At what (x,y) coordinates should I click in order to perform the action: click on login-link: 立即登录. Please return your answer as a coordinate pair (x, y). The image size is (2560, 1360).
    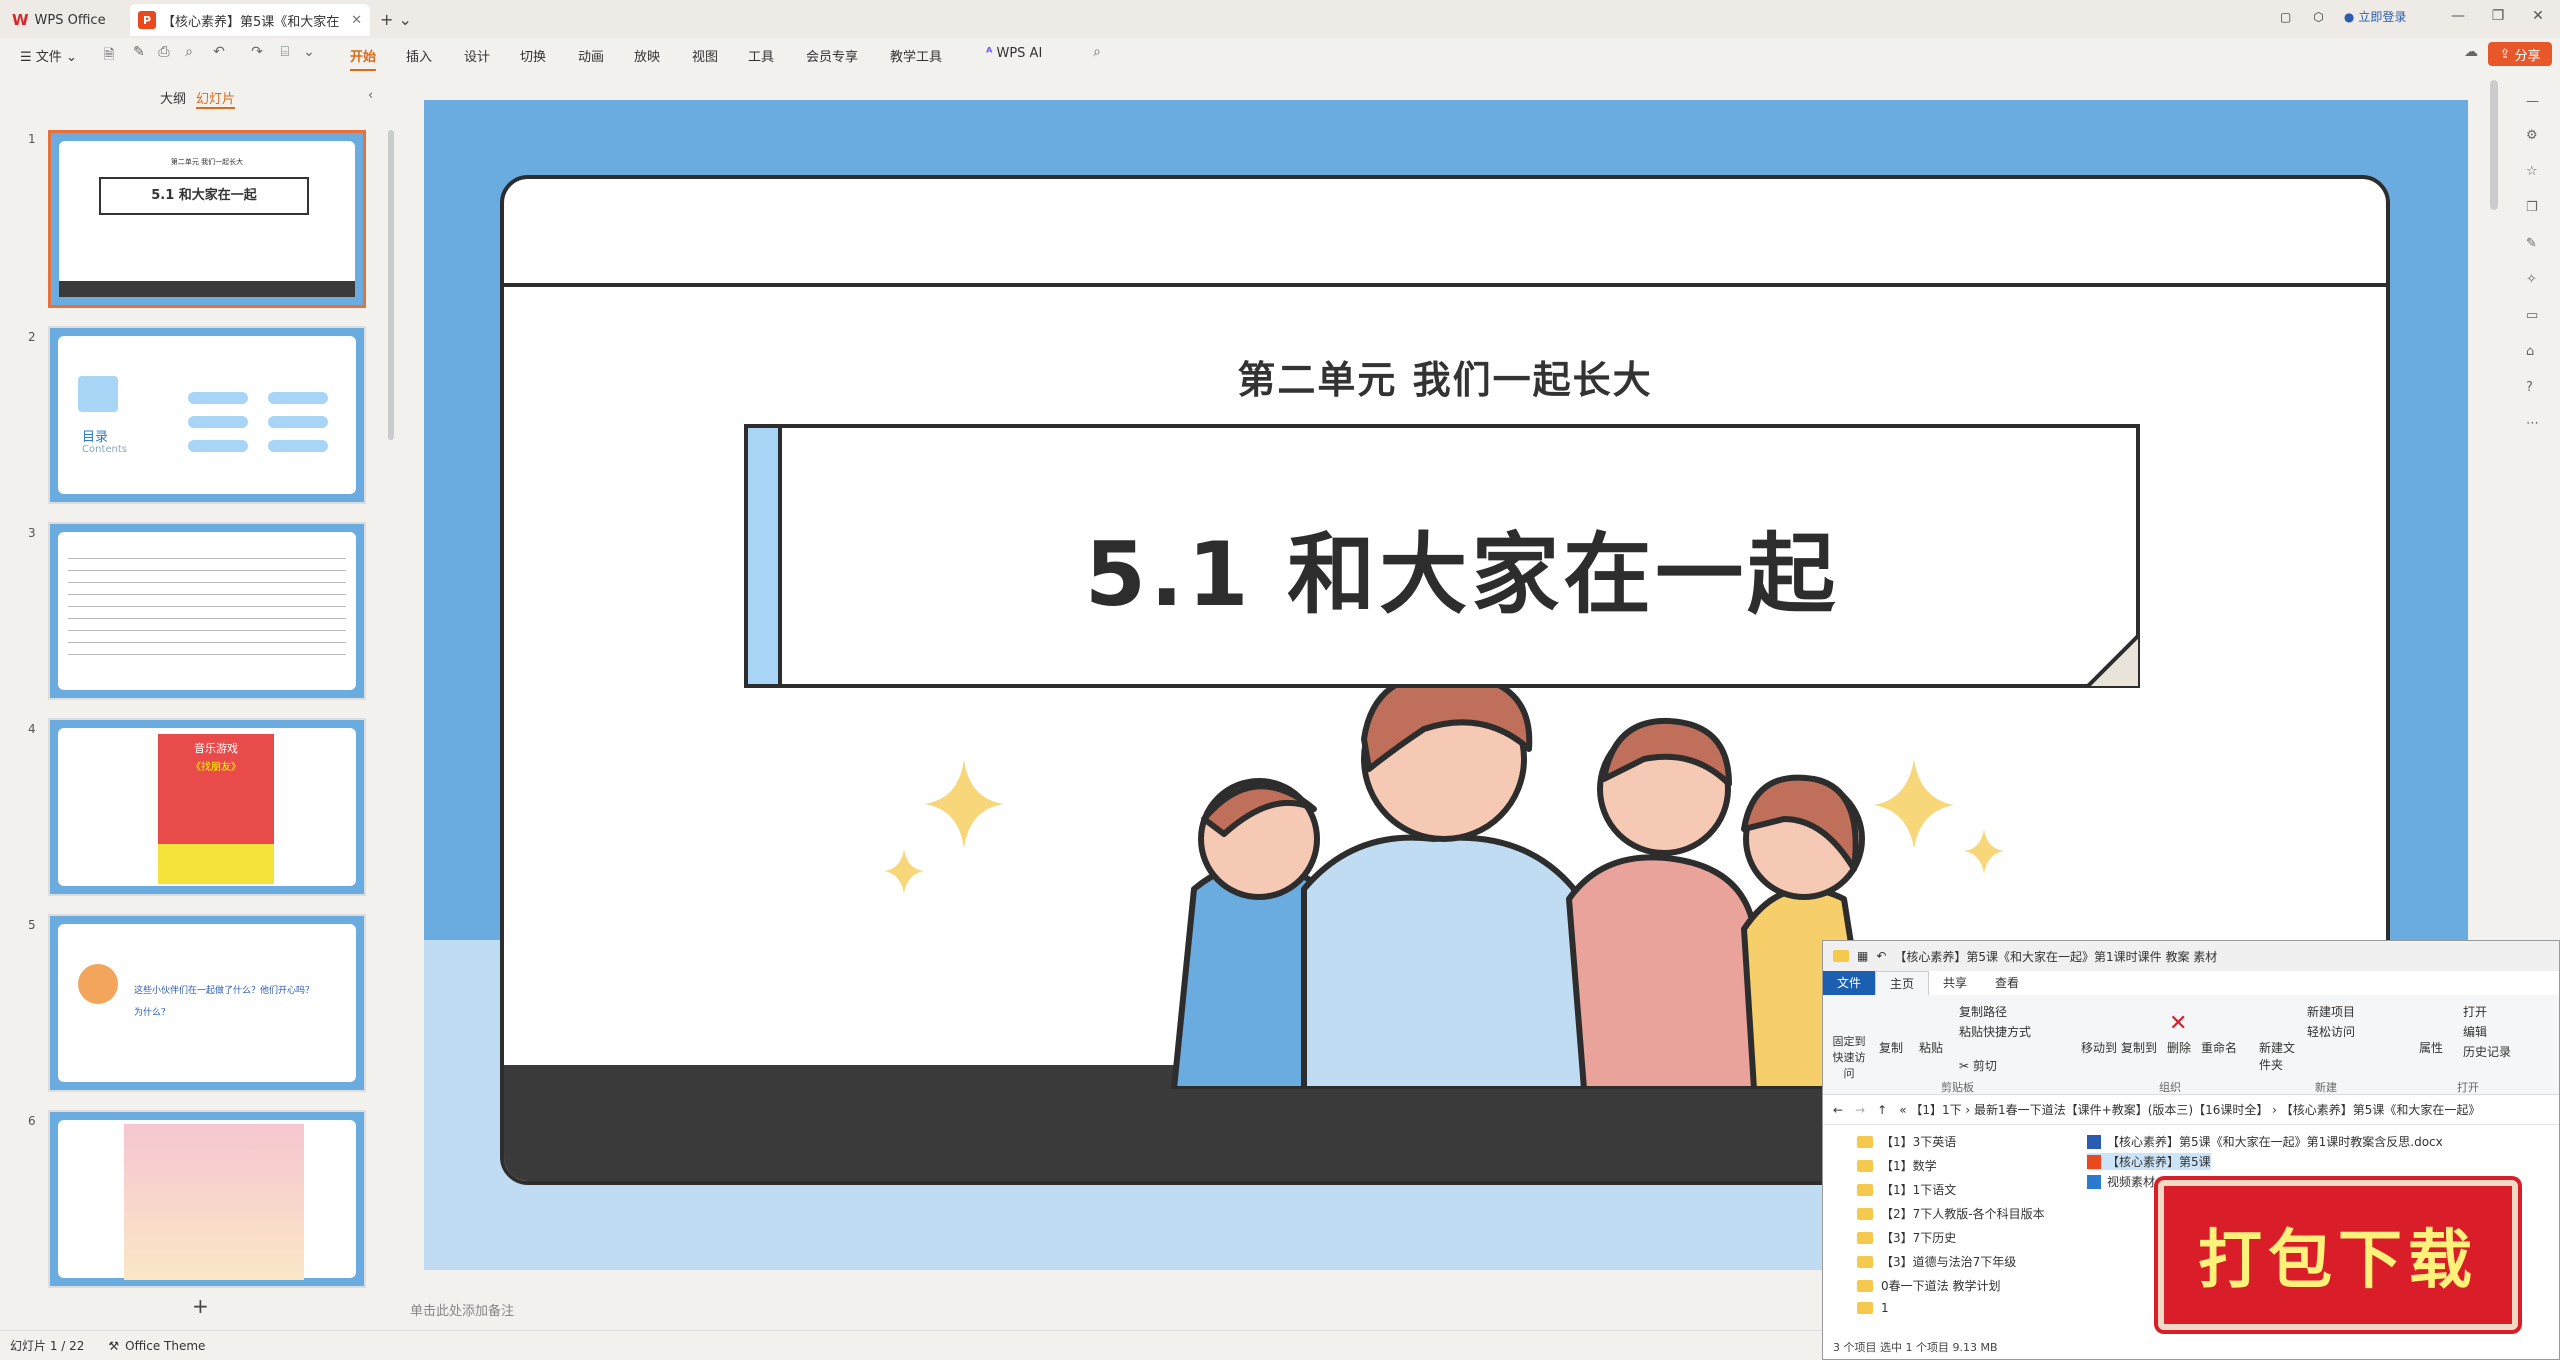
    Looking at the image, I should click on (2382, 16).